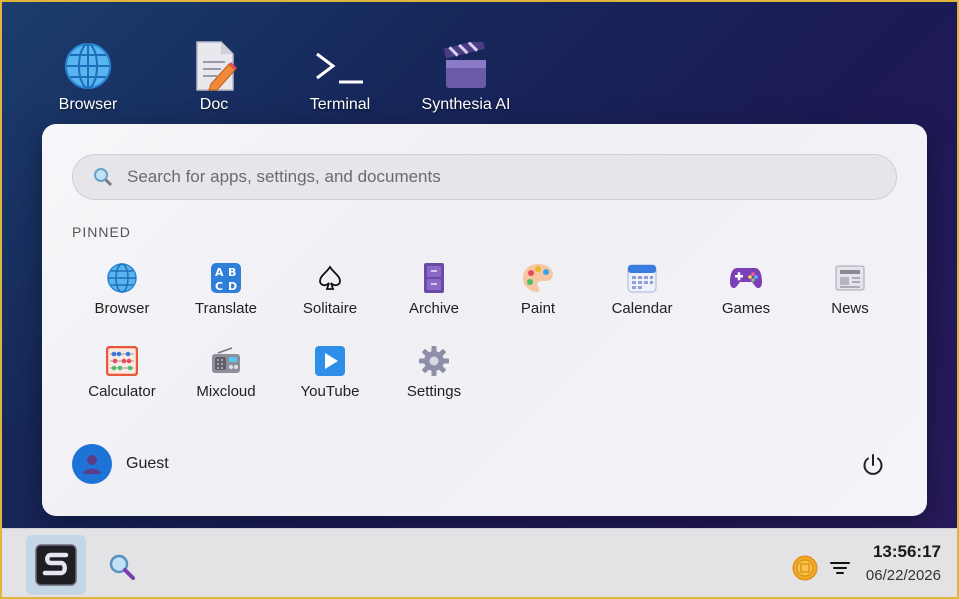 The width and height of the screenshot is (959, 599). What do you see at coordinates (340, 66) in the screenshot?
I see `terminal-icon` at bounding box center [340, 66].